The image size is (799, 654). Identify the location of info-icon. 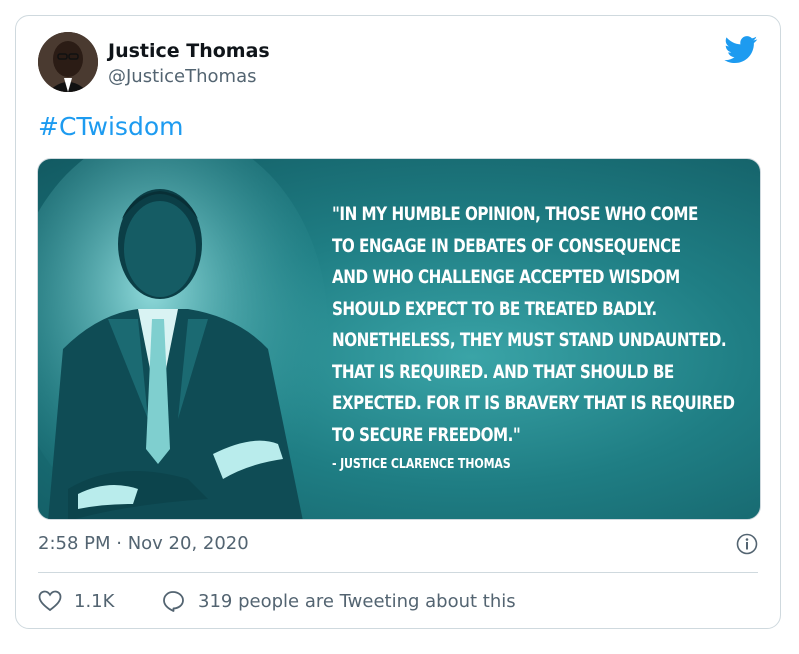
(747, 544).